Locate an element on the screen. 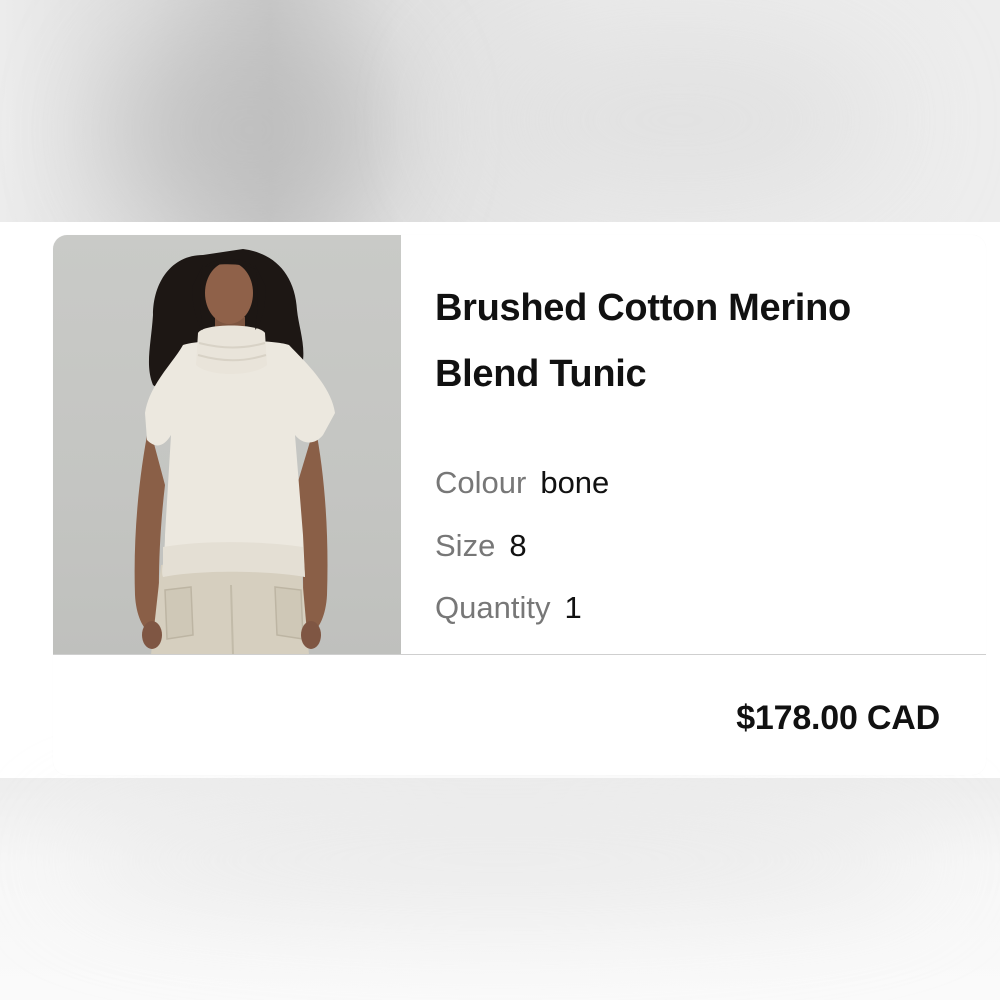 The height and width of the screenshot is (1000, 1000). divider is located at coordinates (519, 654).